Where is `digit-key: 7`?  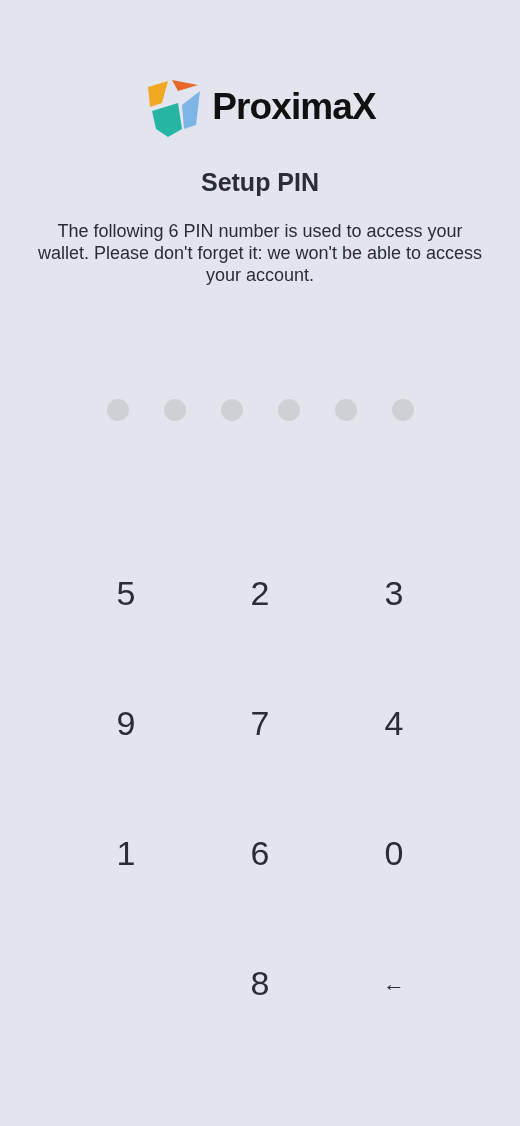
digit-key: 7 is located at coordinates (260, 723).